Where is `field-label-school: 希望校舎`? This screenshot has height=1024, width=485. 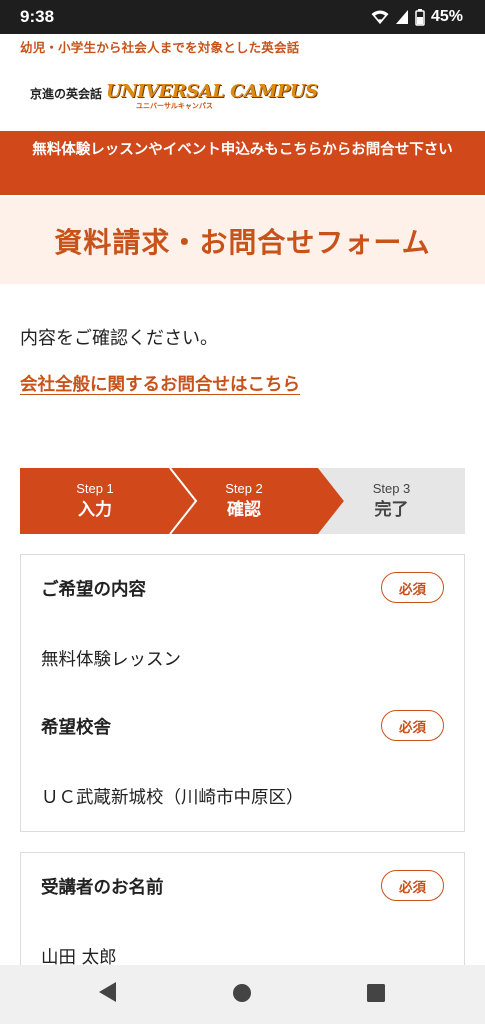 field-label-school: 希望校舎 is located at coordinates (76, 728).